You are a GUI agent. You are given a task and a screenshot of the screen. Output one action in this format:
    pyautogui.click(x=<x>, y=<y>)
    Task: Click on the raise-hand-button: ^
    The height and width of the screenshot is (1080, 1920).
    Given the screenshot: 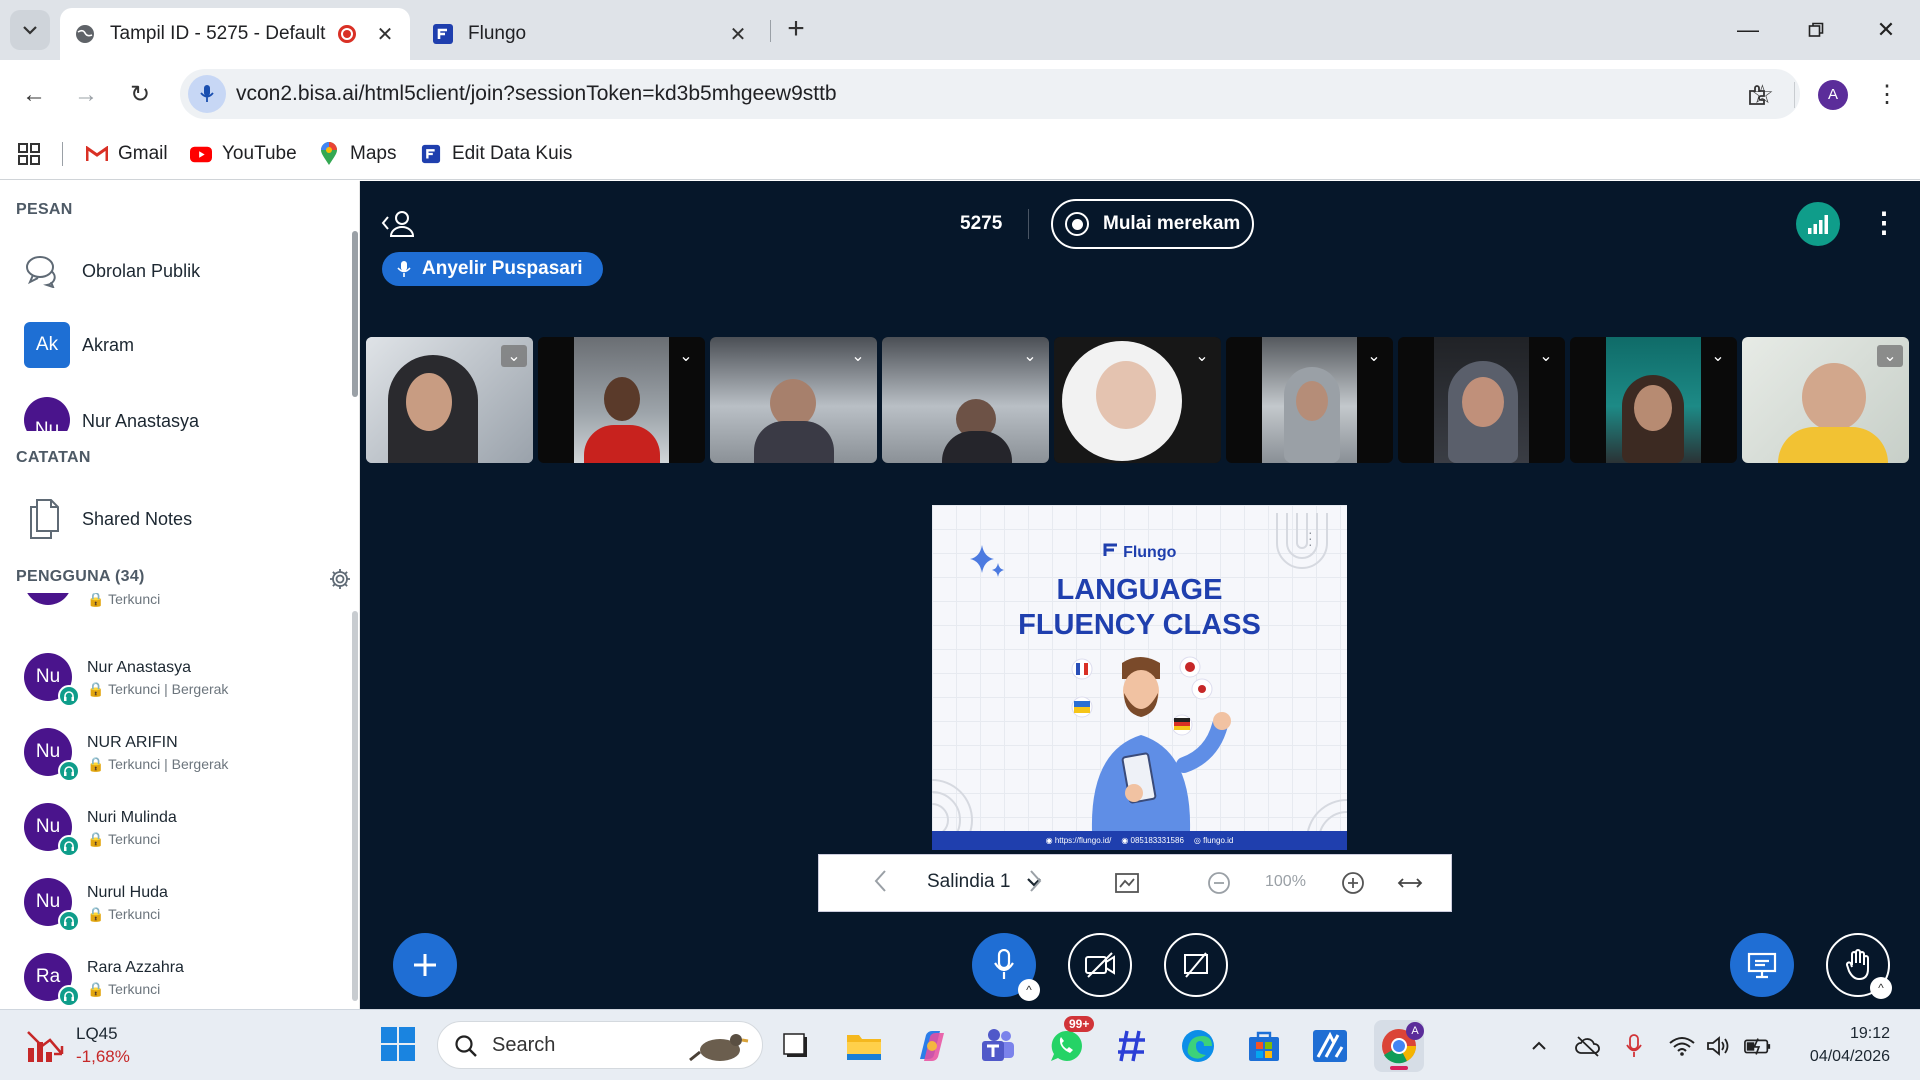 What is the action you would take?
    pyautogui.click(x=1859, y=966)
    